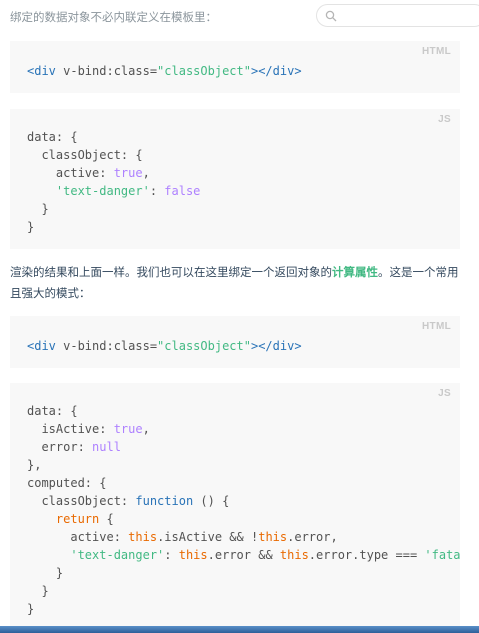 The image size is (479, 633). What do you see at coordinates (106, 447) in the screenshot?
I see `code-token: null` at bounding box center [106, 447].